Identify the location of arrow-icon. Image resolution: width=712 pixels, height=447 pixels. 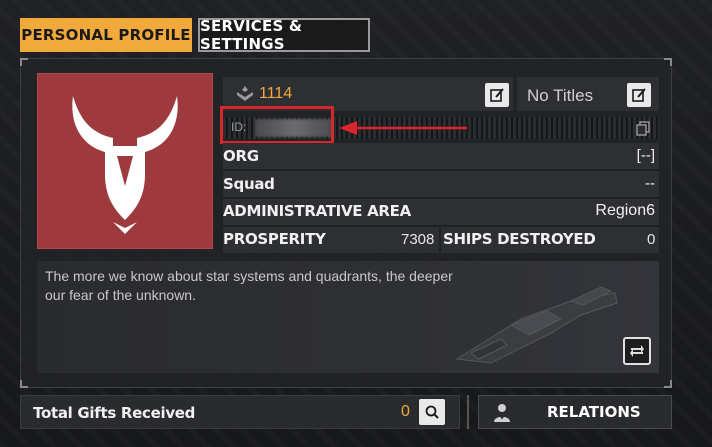
(403, 128).